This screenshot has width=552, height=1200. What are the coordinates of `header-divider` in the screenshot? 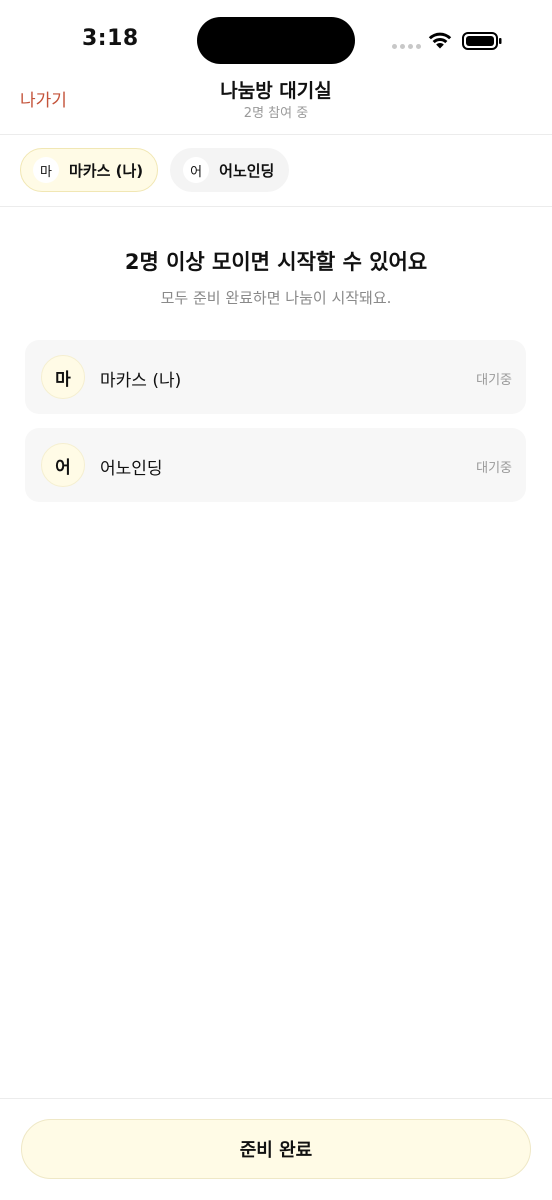 It's located at (276, 134).